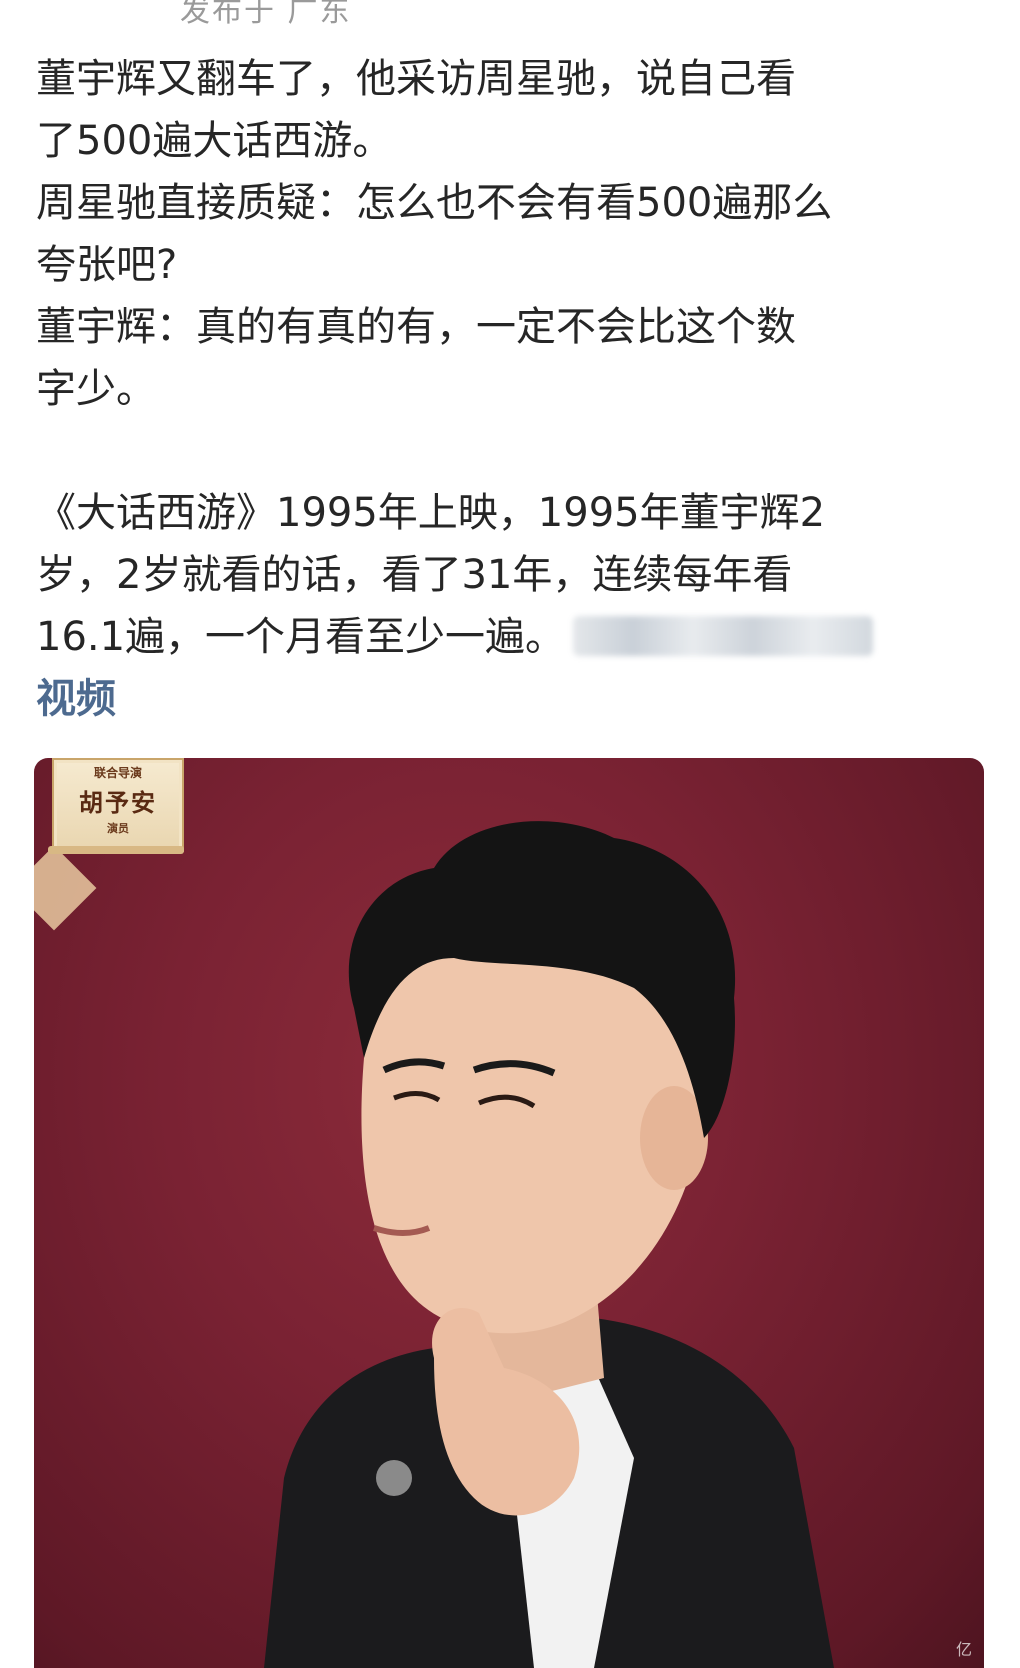  I want to click on post-line: 《大话西游》1995年上映，1995年董宇辉2, so click(431, 513).